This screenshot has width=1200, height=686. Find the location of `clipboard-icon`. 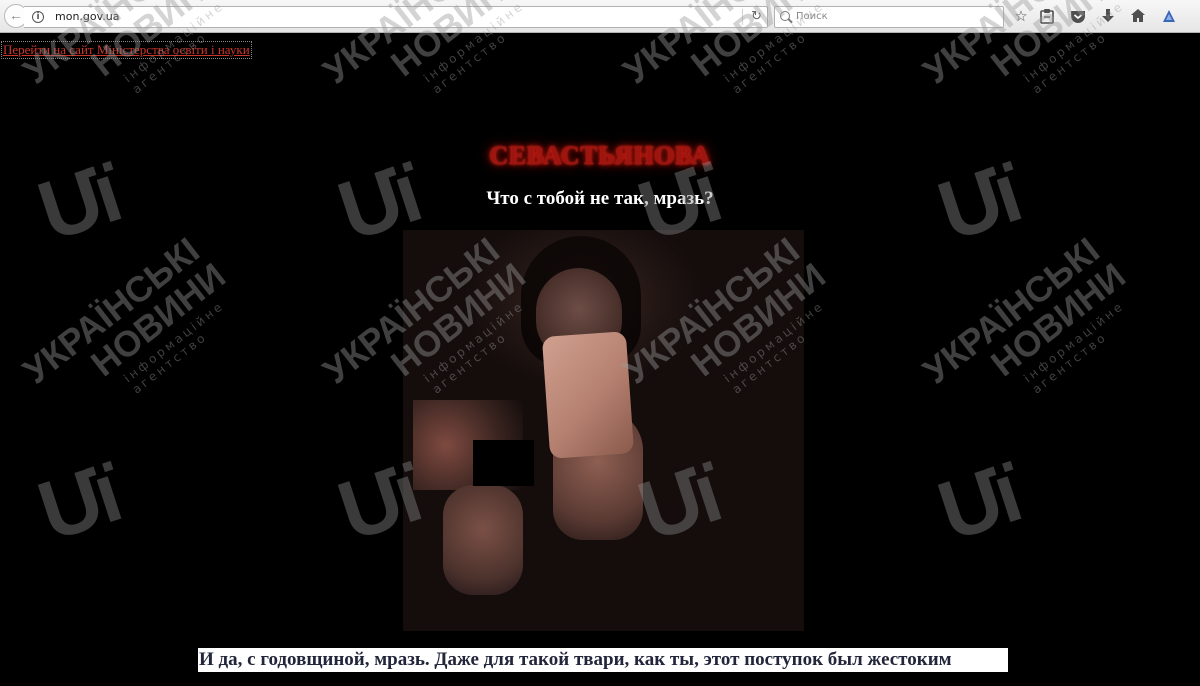

clipboard-icon is located at coordinates (1047, 16).